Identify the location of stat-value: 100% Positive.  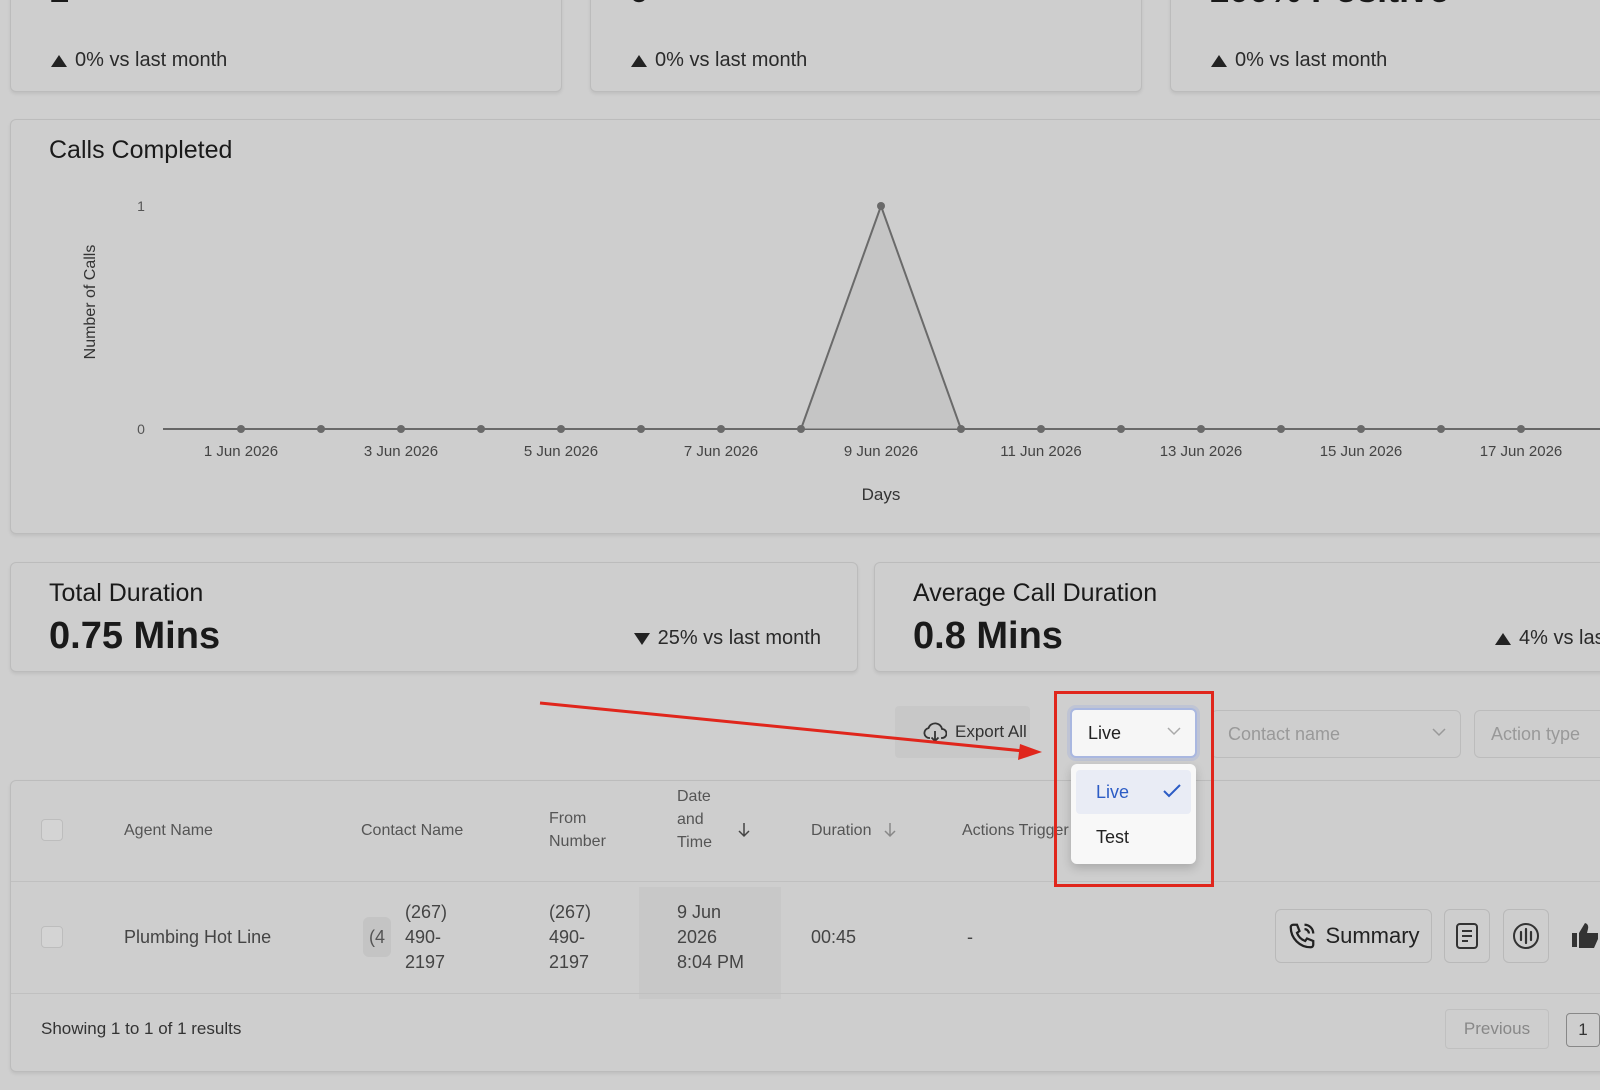
(1329, 5).